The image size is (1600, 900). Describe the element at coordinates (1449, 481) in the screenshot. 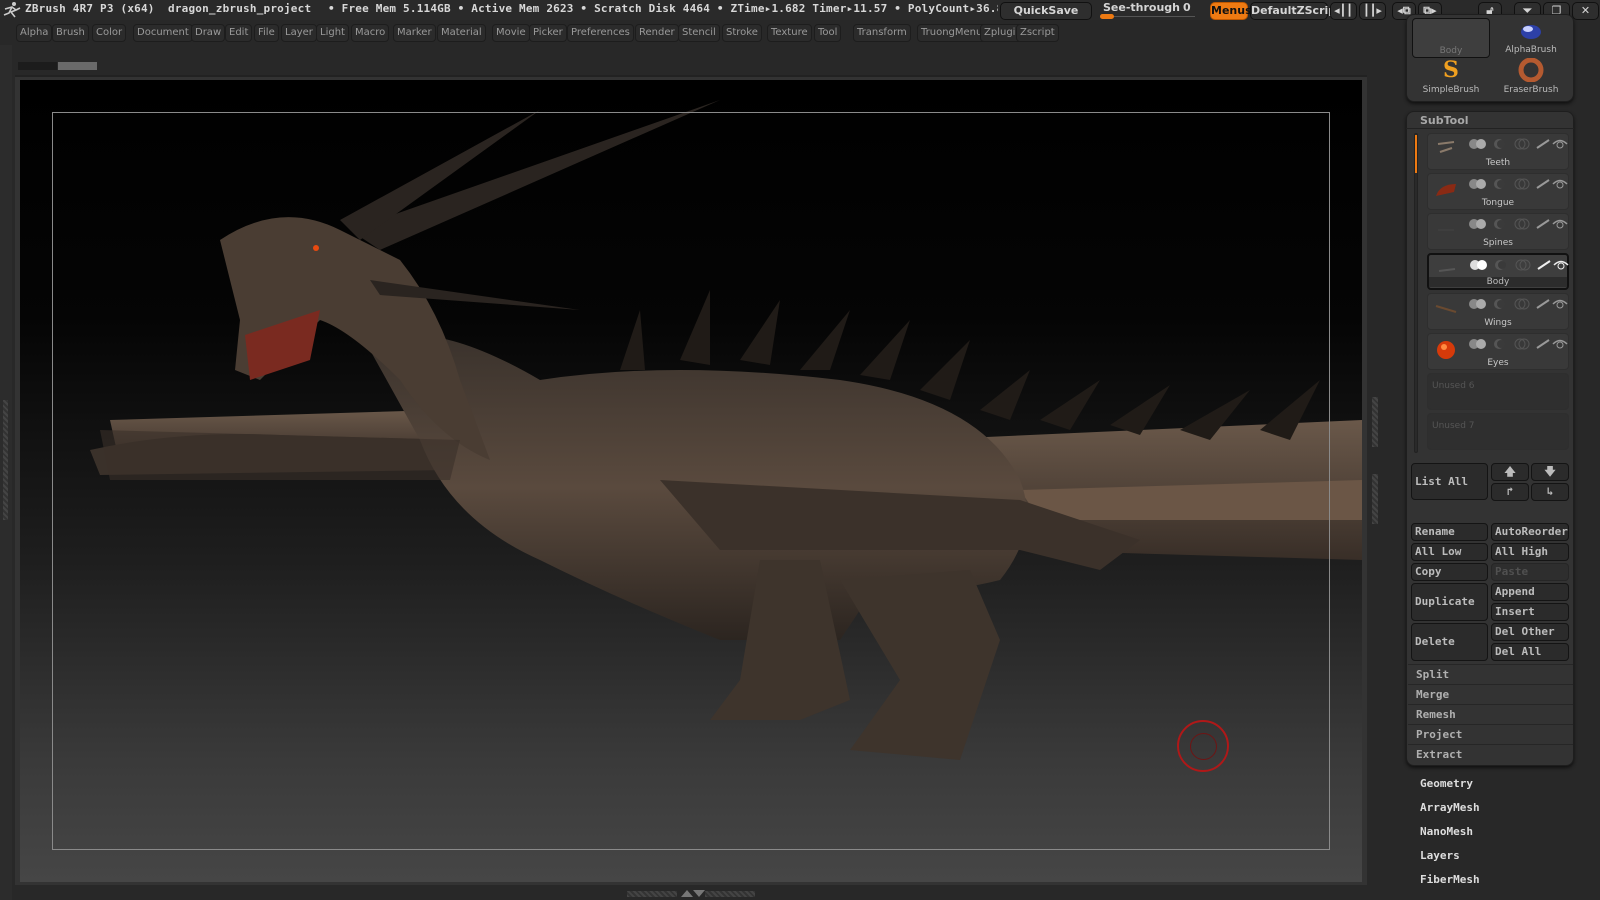

I see `list-all-button: List All` at that location.